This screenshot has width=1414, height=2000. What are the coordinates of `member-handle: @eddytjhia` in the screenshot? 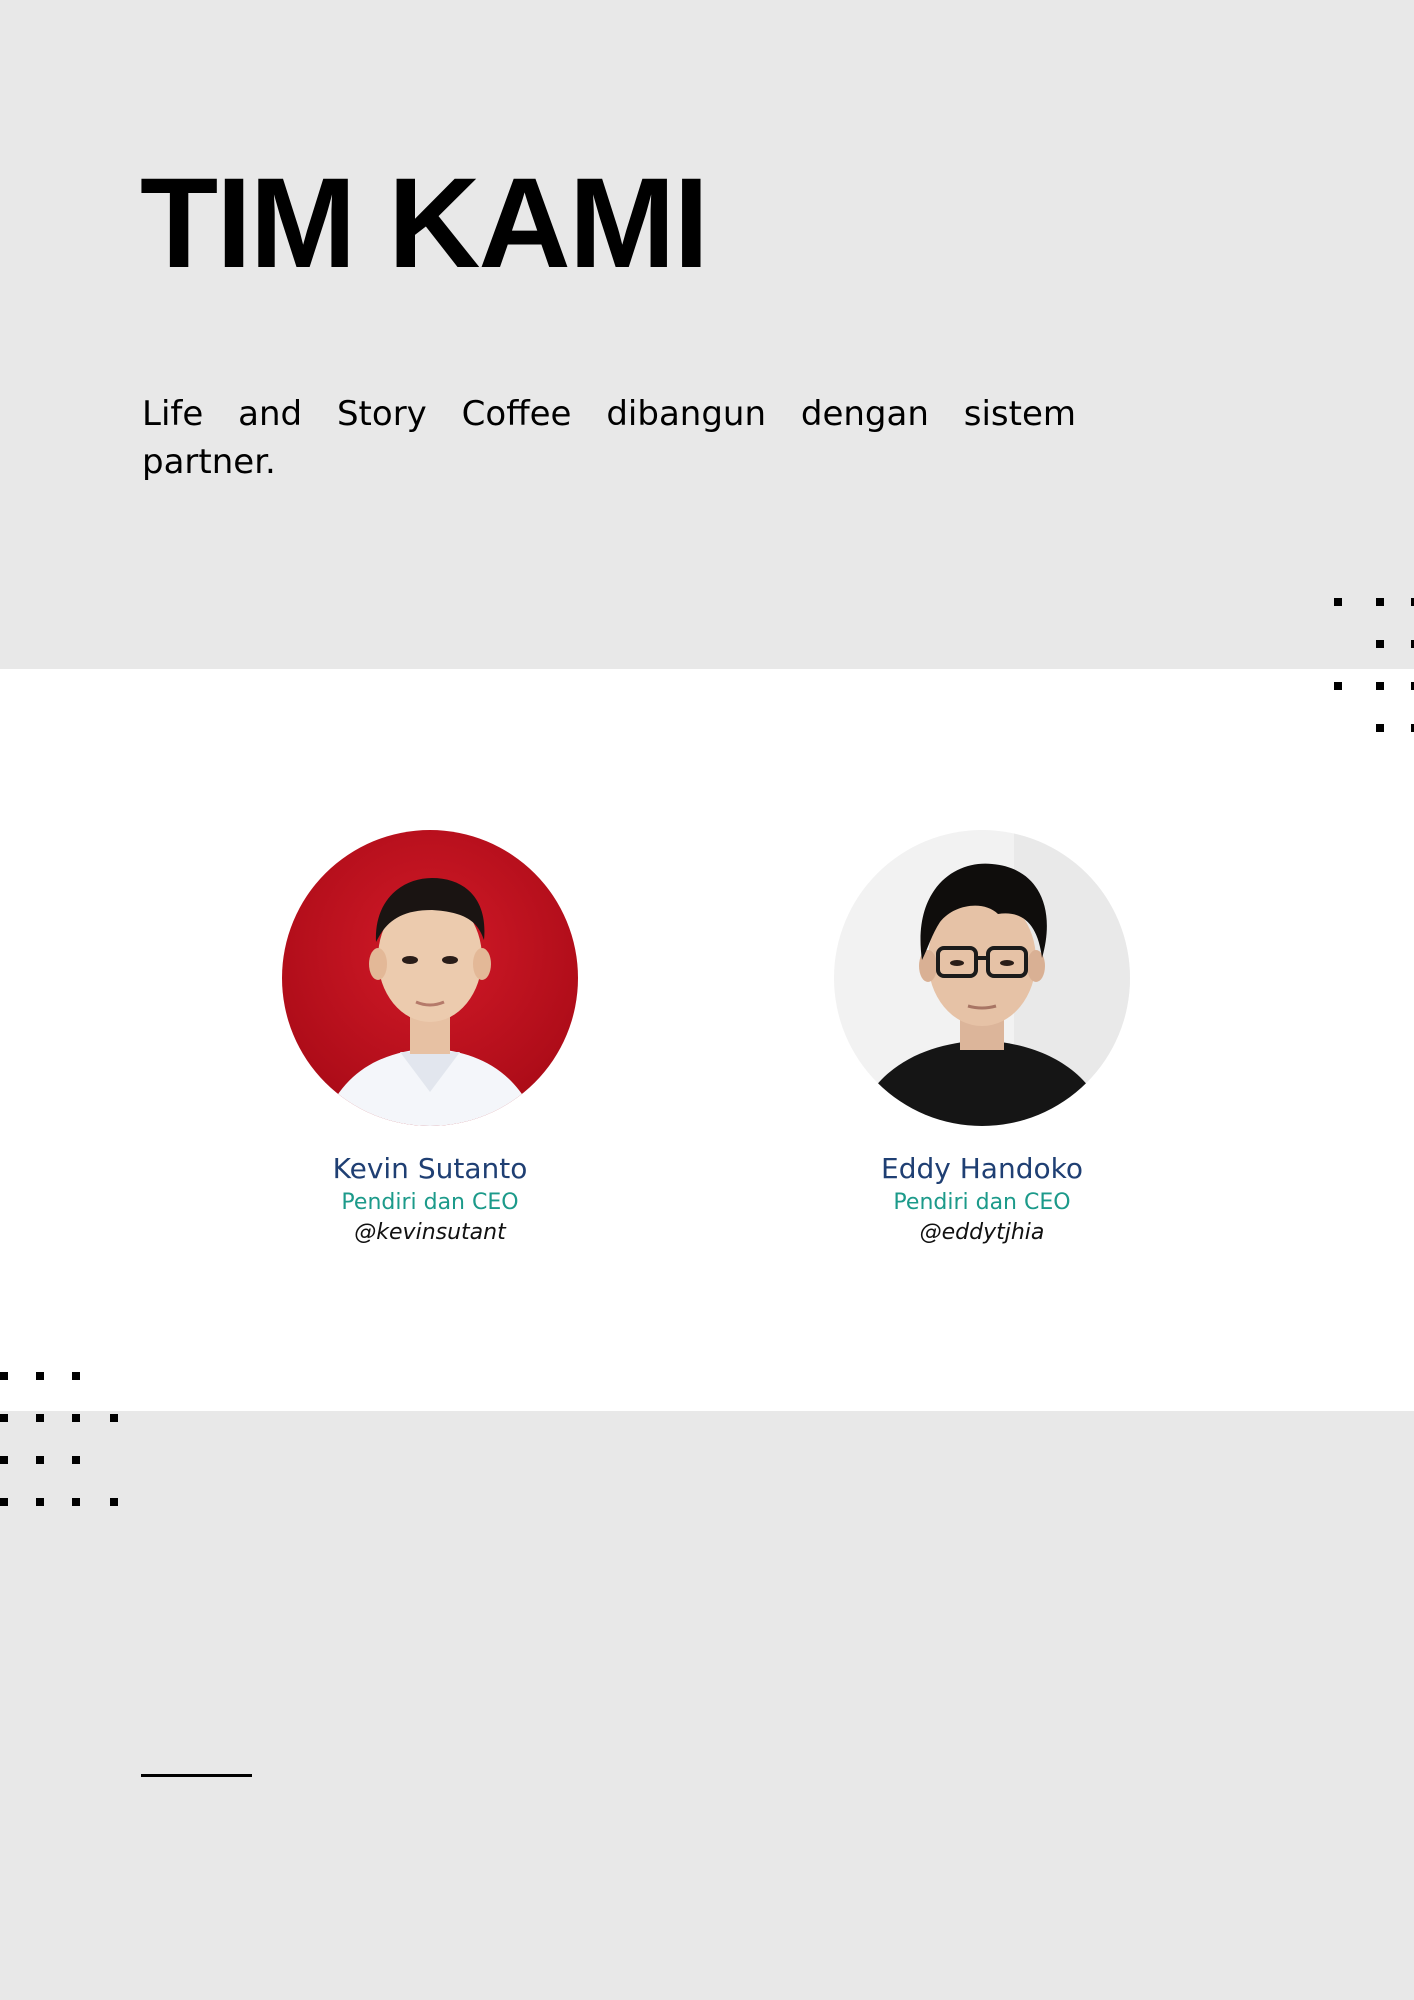 It's located at (982, 1232).